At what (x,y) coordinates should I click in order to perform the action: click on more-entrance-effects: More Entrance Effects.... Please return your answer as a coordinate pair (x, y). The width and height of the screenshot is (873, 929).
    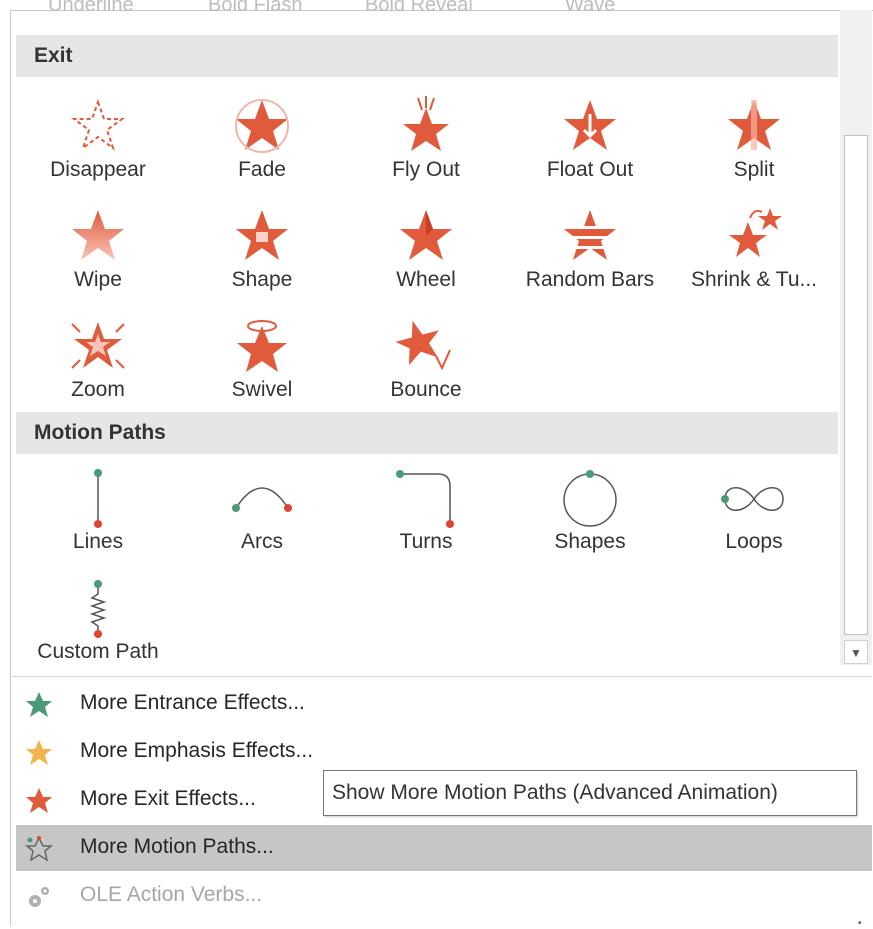
    Looking at the image, I should click on (444, 704).